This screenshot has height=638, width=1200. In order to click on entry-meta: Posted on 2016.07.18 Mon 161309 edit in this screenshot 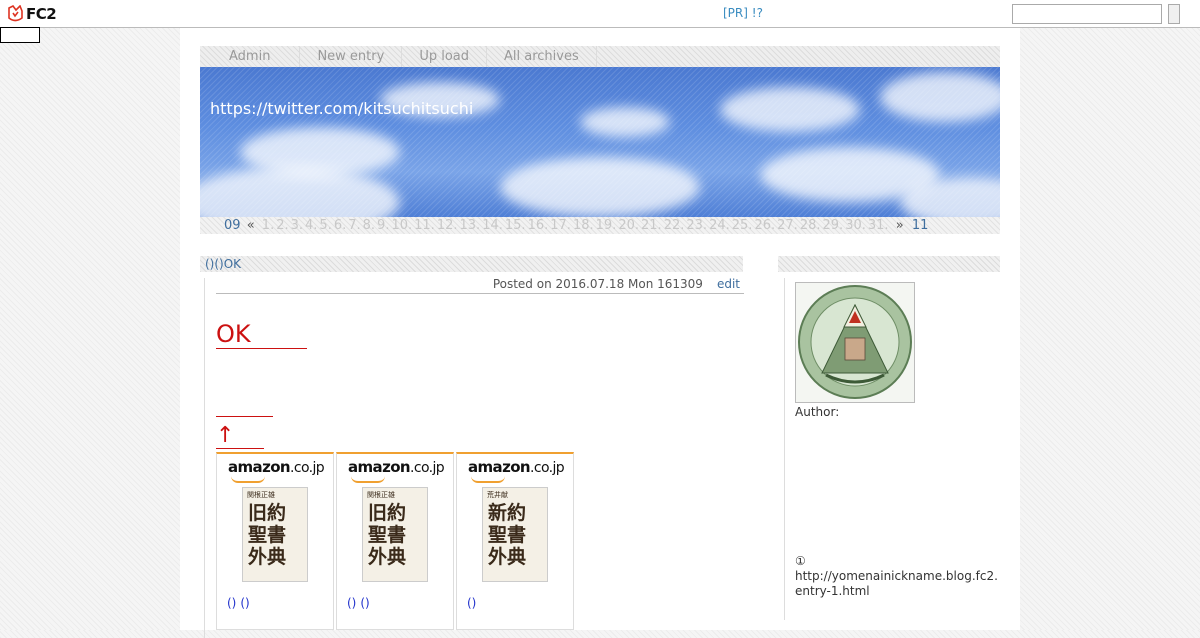, I will do `click(480, 285)`.